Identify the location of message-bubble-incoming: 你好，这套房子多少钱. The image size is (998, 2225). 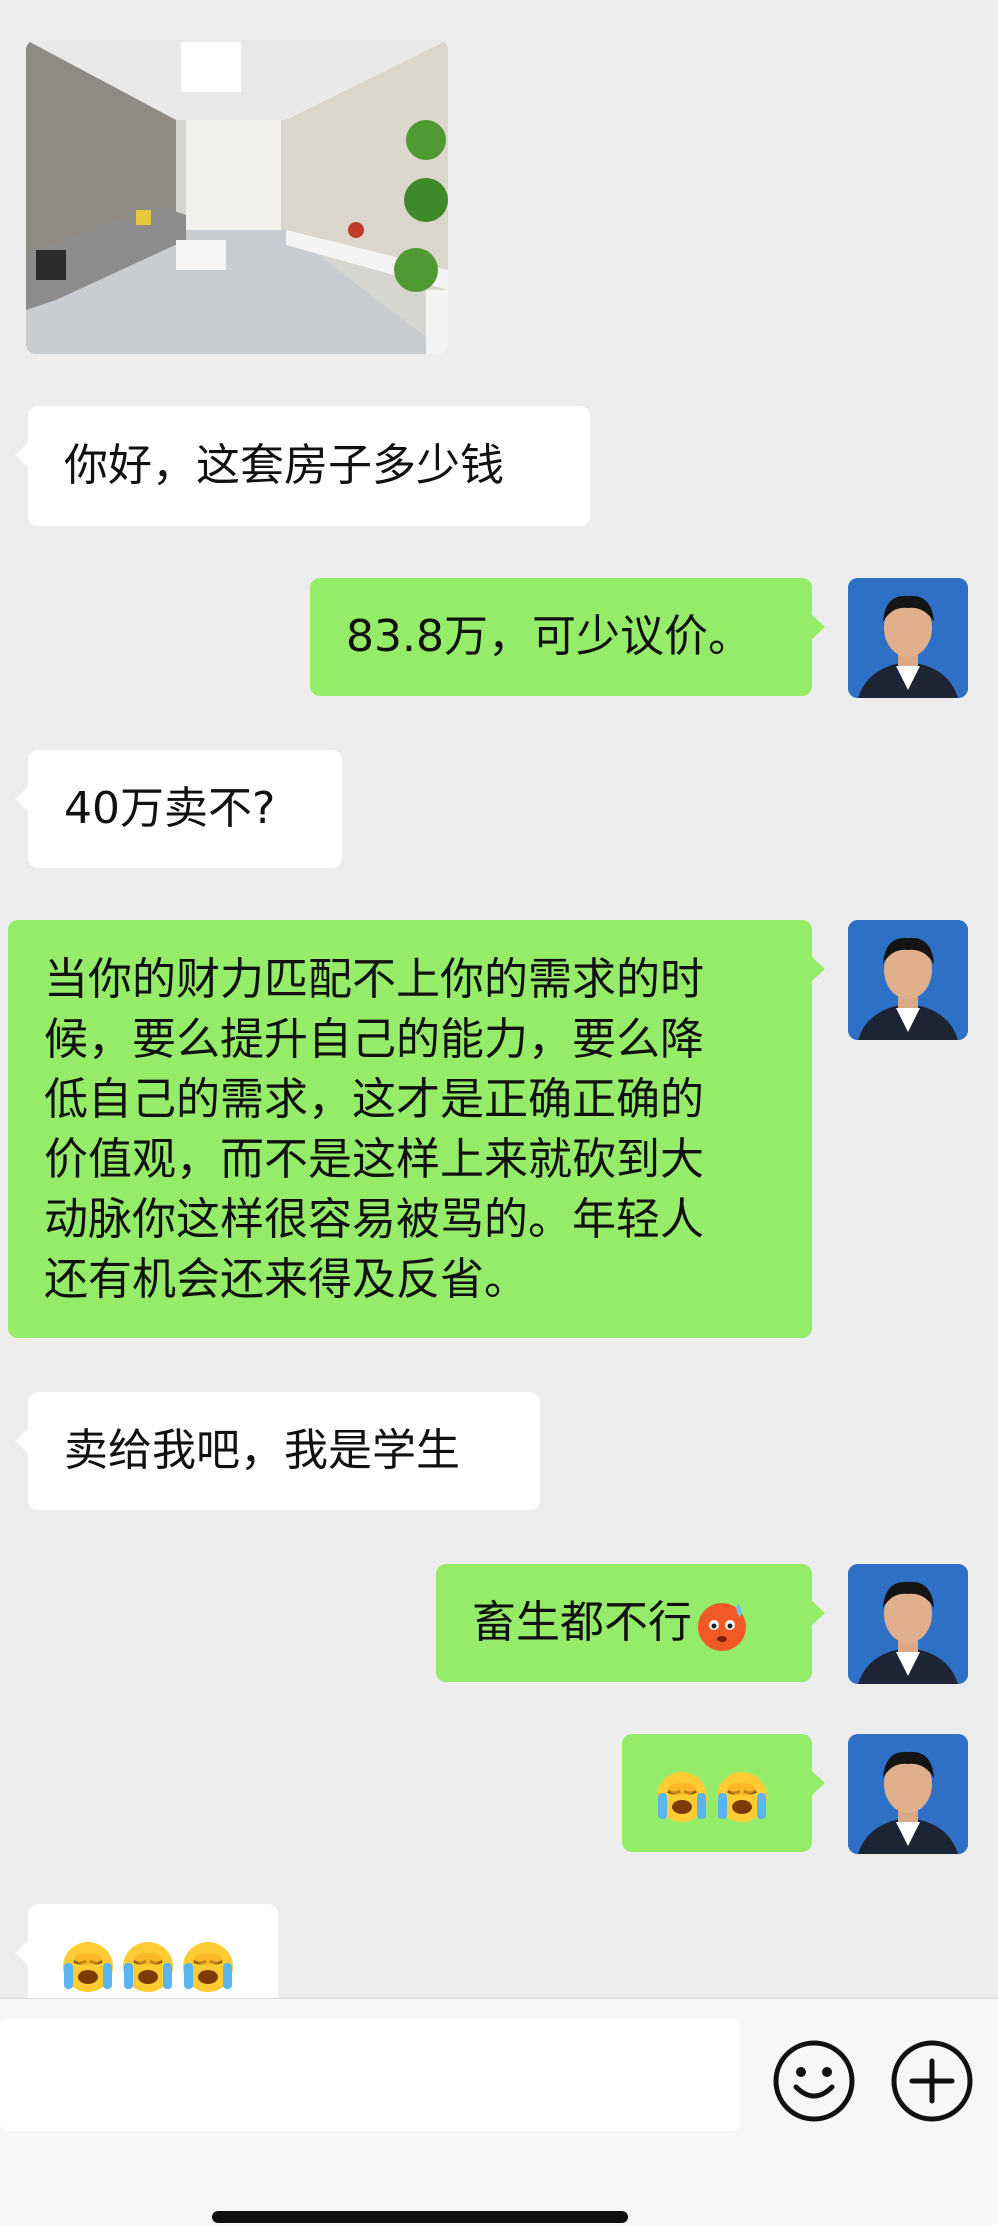
(302, 466).